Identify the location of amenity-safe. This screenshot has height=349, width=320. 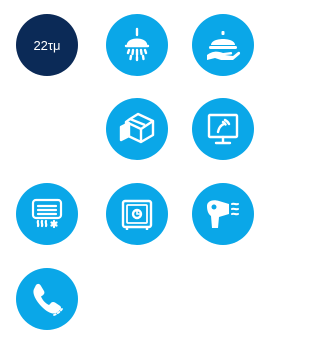
(137, 214).